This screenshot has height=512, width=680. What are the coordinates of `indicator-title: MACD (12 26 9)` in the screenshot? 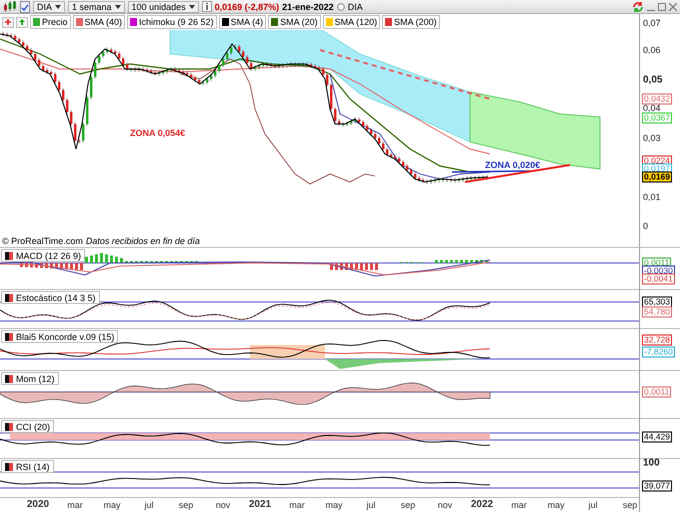 It's located at (43, 255).